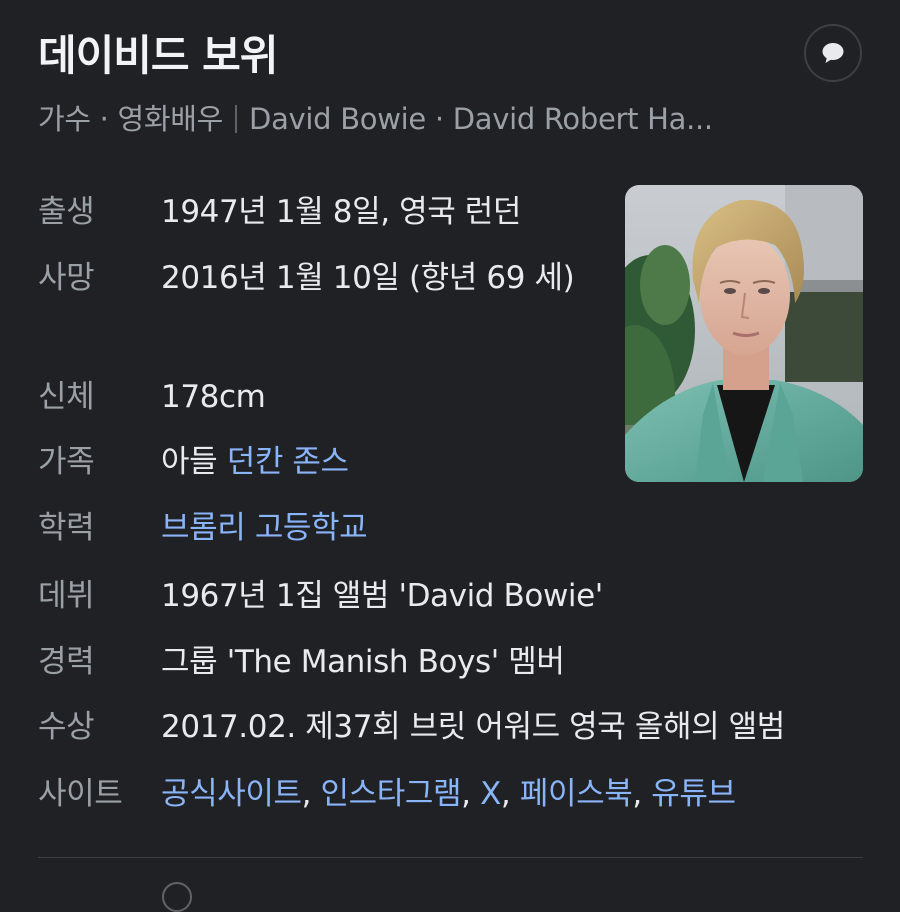 The image size is (900, 912). What do you see at coordinates (236, 119) in the screenshot?
I see `subtitle-divider` at bounding box center [236, 119].